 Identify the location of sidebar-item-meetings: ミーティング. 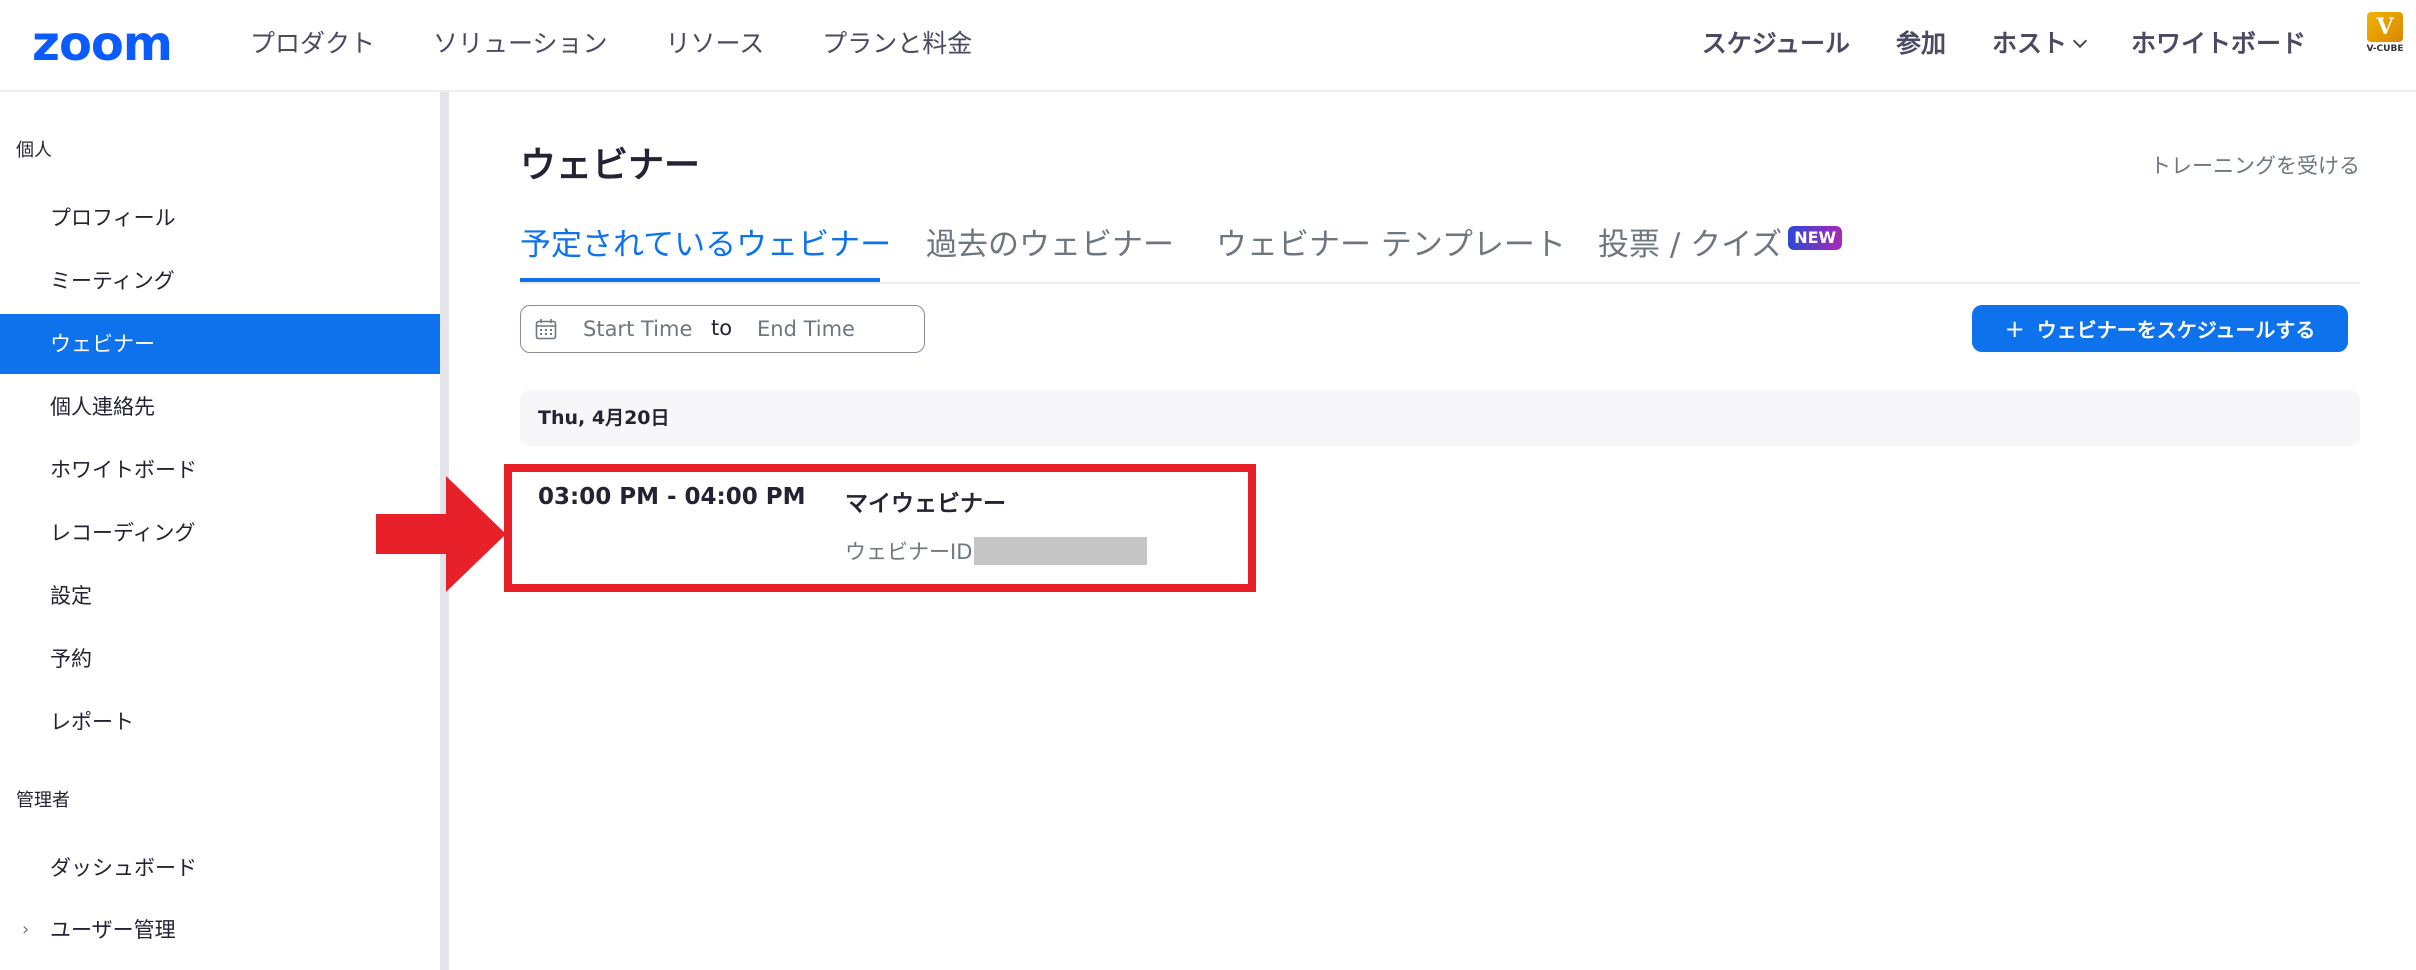
(220, 281).